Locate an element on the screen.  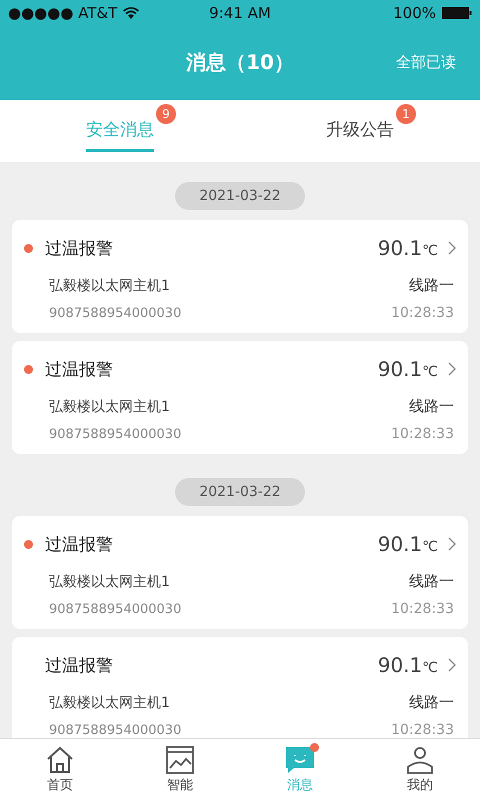
person-icon is located at coordinates (420, 760).